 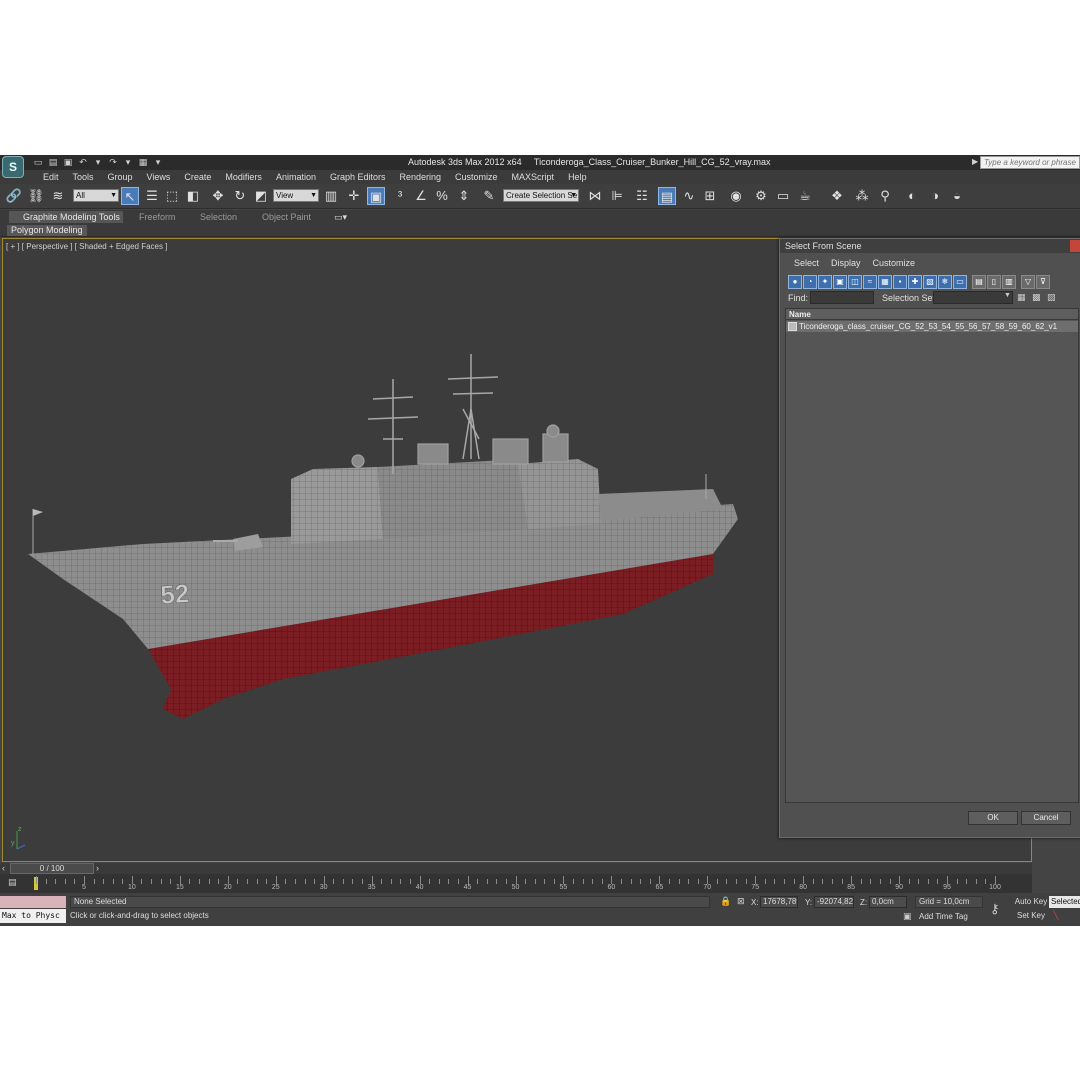 I want to click on select-and-scale-icon: ◩, so click(x=261, y=196).